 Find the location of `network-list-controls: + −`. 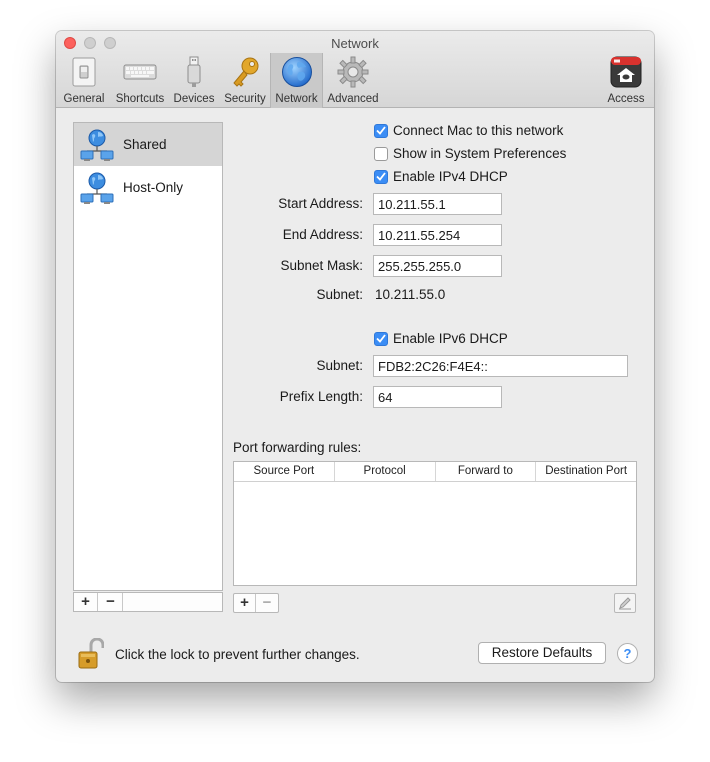

network-list-controls: + − is located at coordinates (148, 602).